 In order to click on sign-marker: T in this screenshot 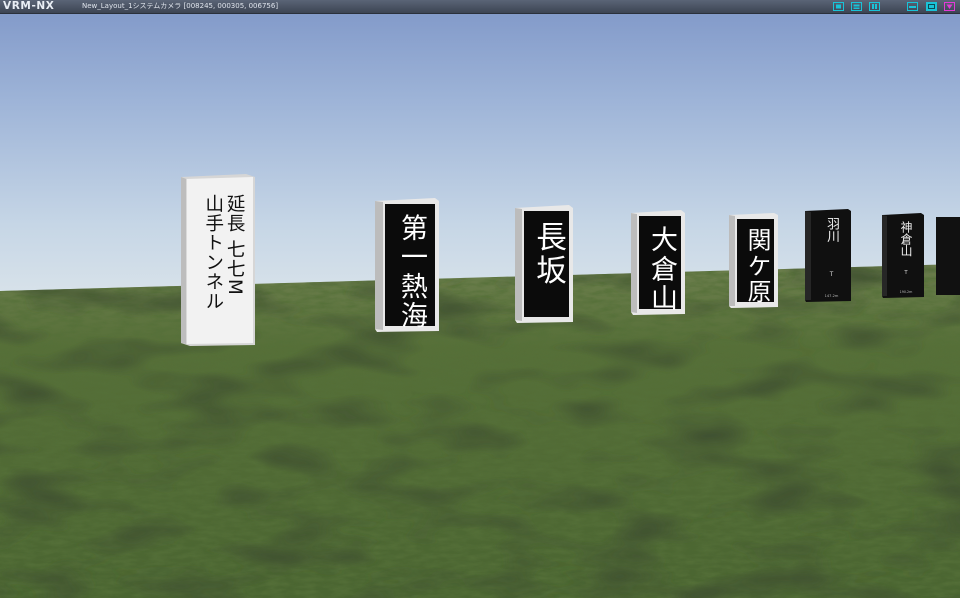, I will do `click(831, 275)`.